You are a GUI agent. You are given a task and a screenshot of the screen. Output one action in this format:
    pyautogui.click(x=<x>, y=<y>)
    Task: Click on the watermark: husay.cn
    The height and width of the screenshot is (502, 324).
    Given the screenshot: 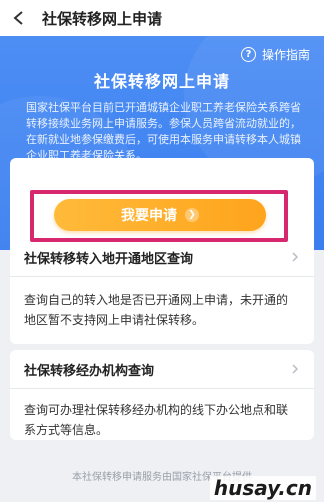 What is the action you would take?
    pyautogui.click(x=262, y=488)
    